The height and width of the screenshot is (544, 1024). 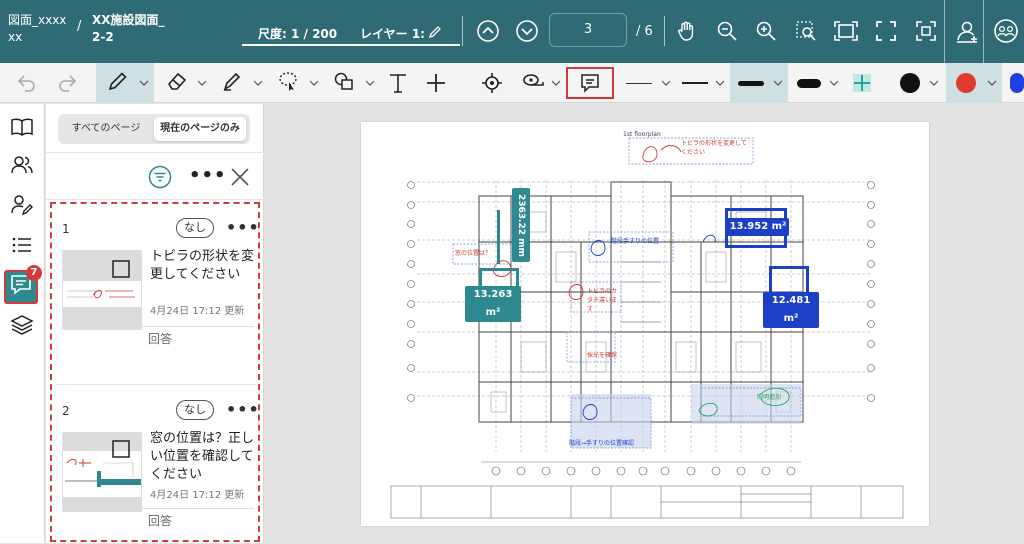 What do you see at coordinates (240, 179) in the screenshot?
I see `close-icon` at bounding box center [240, 179].